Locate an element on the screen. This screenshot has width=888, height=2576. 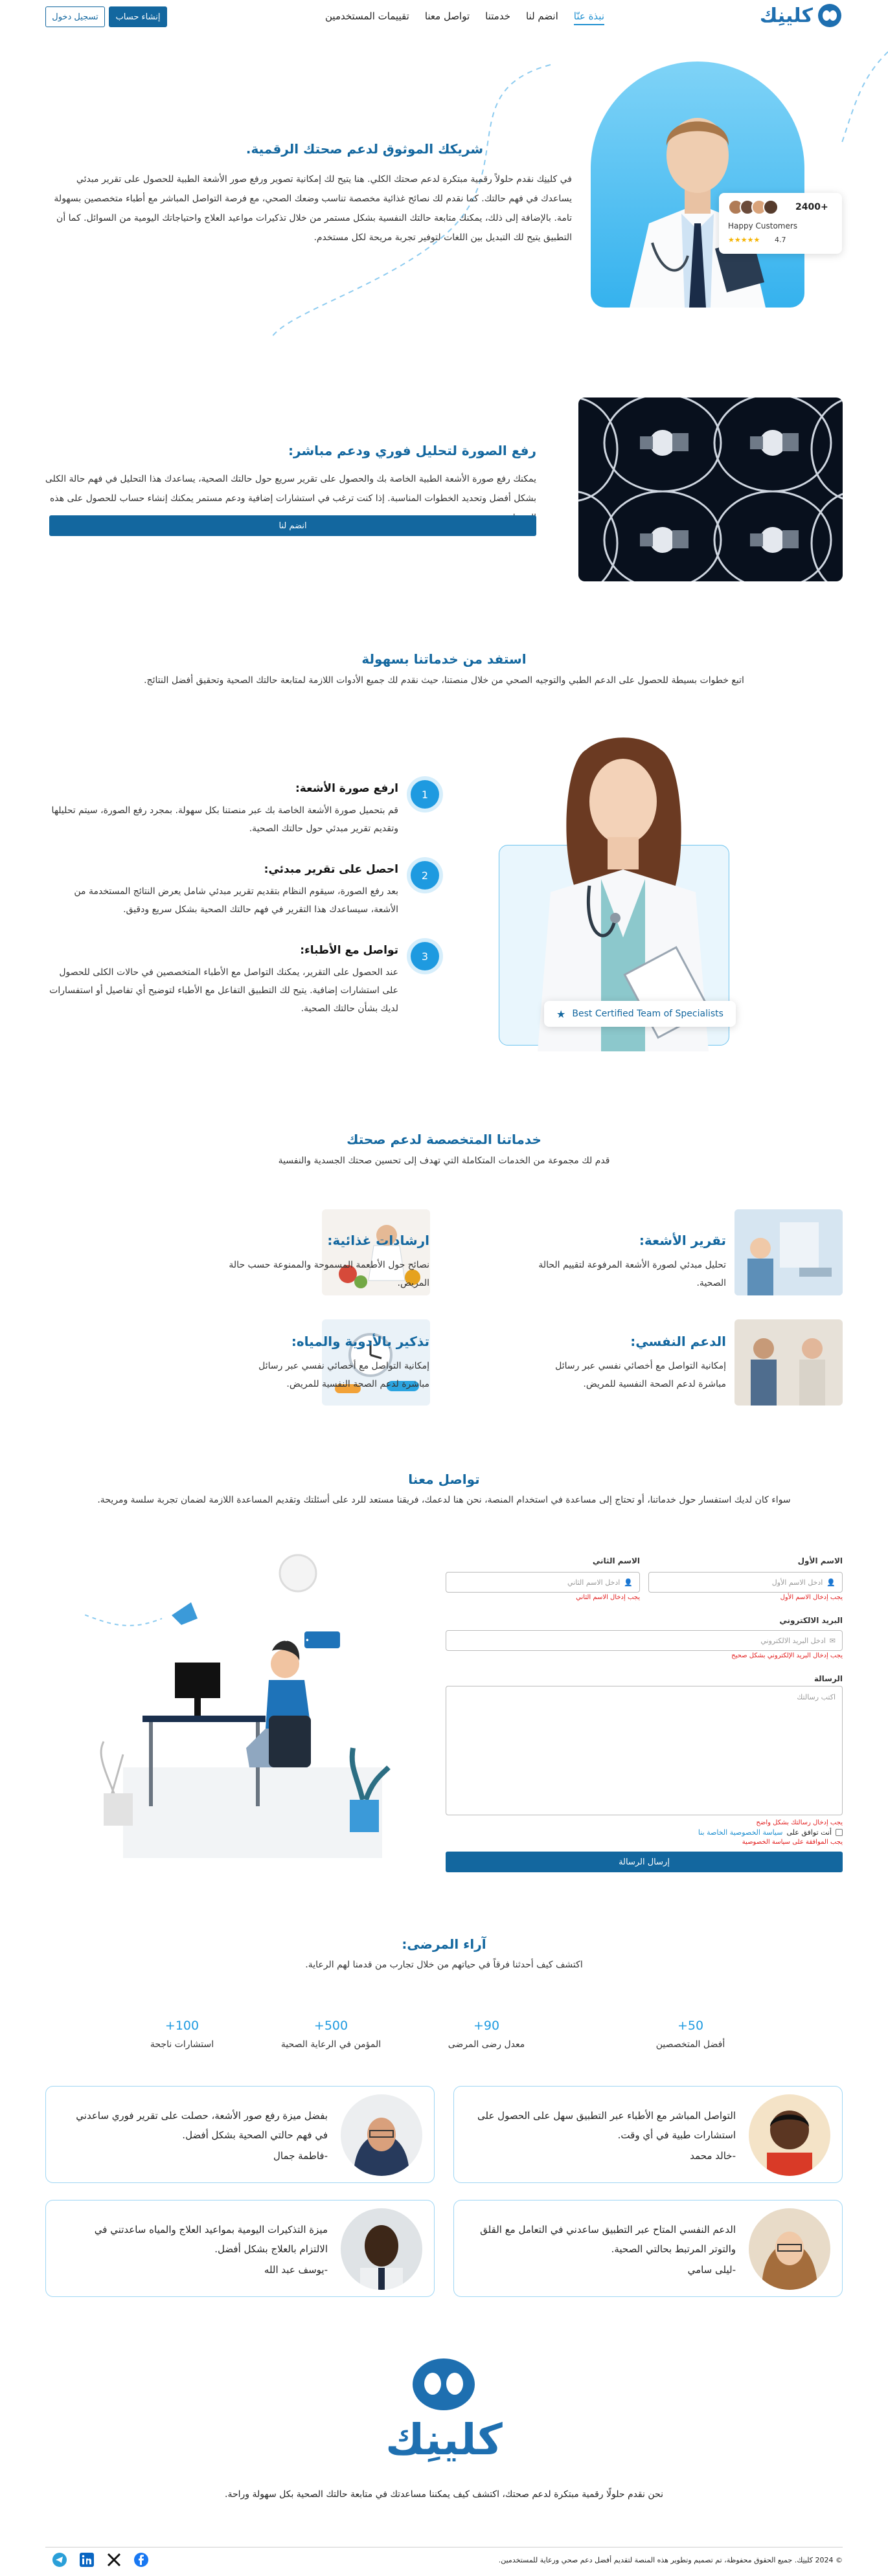
header-logo: كلينِك is located at coordinates (800, 16).